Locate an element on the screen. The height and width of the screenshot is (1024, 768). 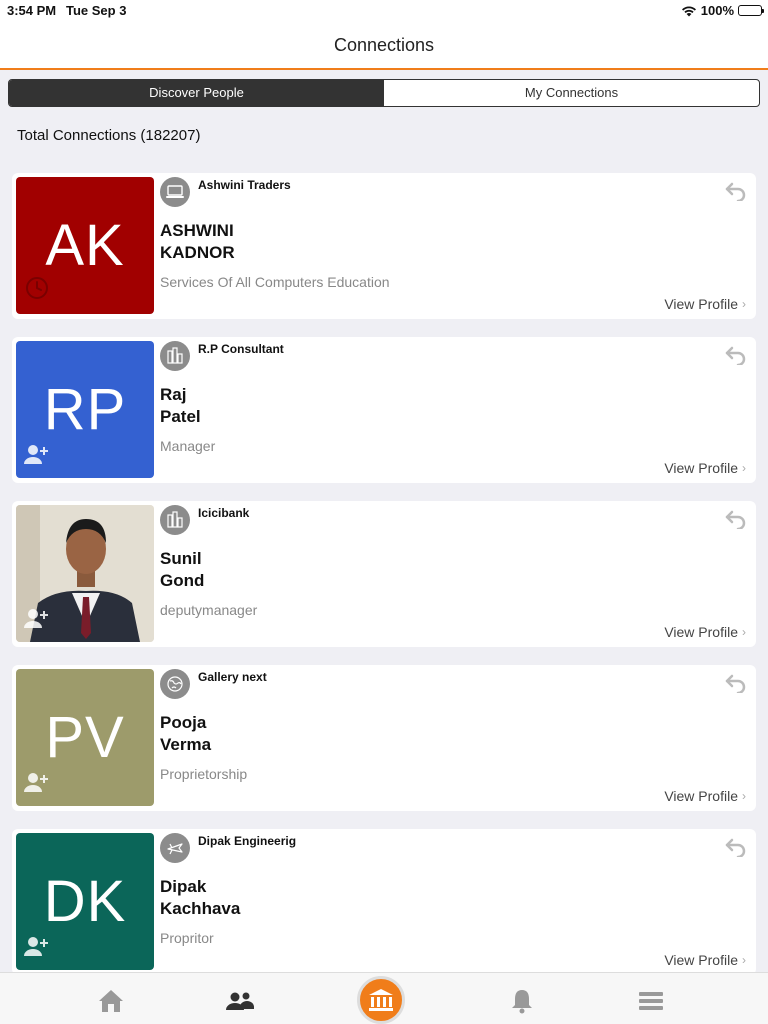
person-role: Manager is located at coordinates (188, 446).